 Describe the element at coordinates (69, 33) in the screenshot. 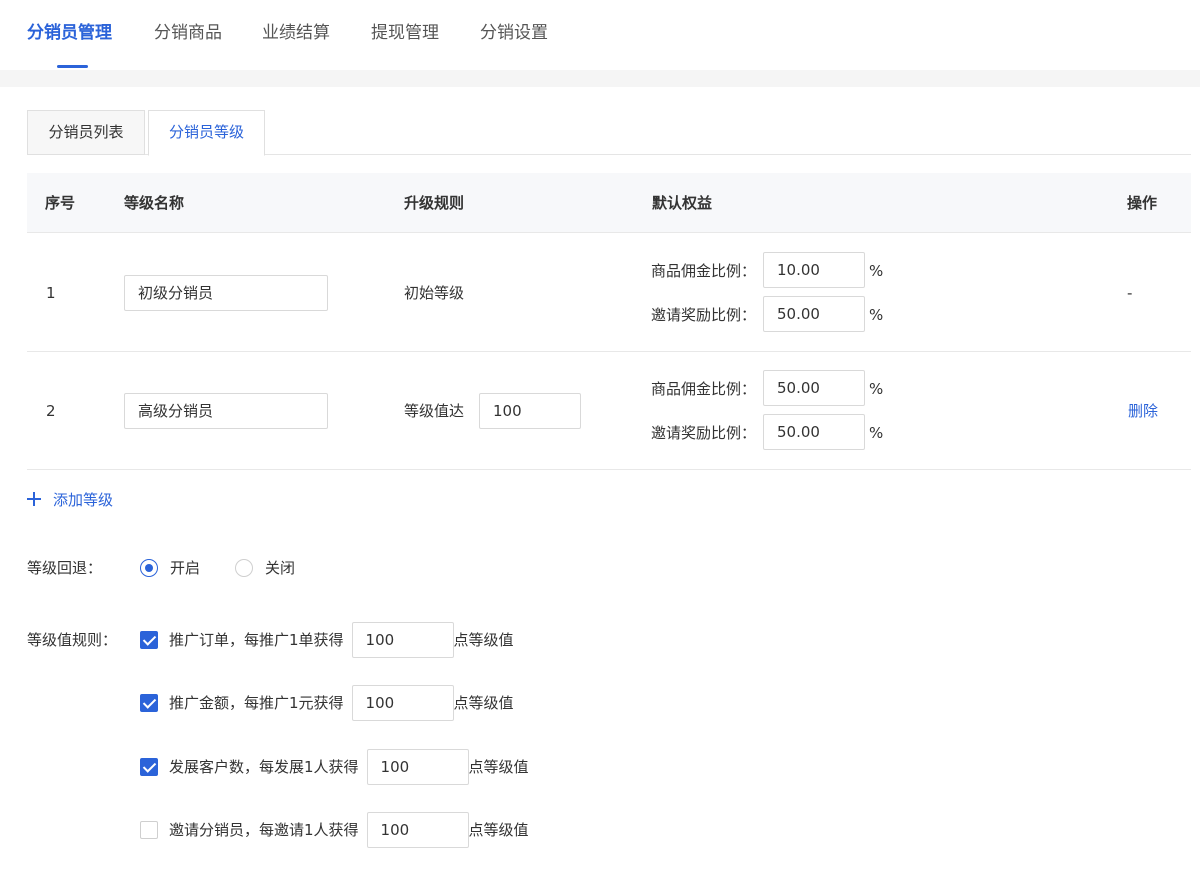

I see `tab-distributor-management: 分销员管理` at that location.